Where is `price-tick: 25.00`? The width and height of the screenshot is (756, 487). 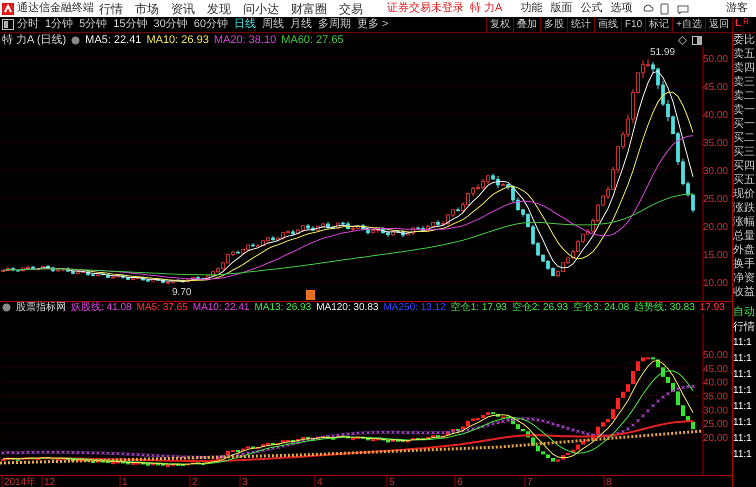 price-tick: 25.00 is located at coordinates (715, 199).